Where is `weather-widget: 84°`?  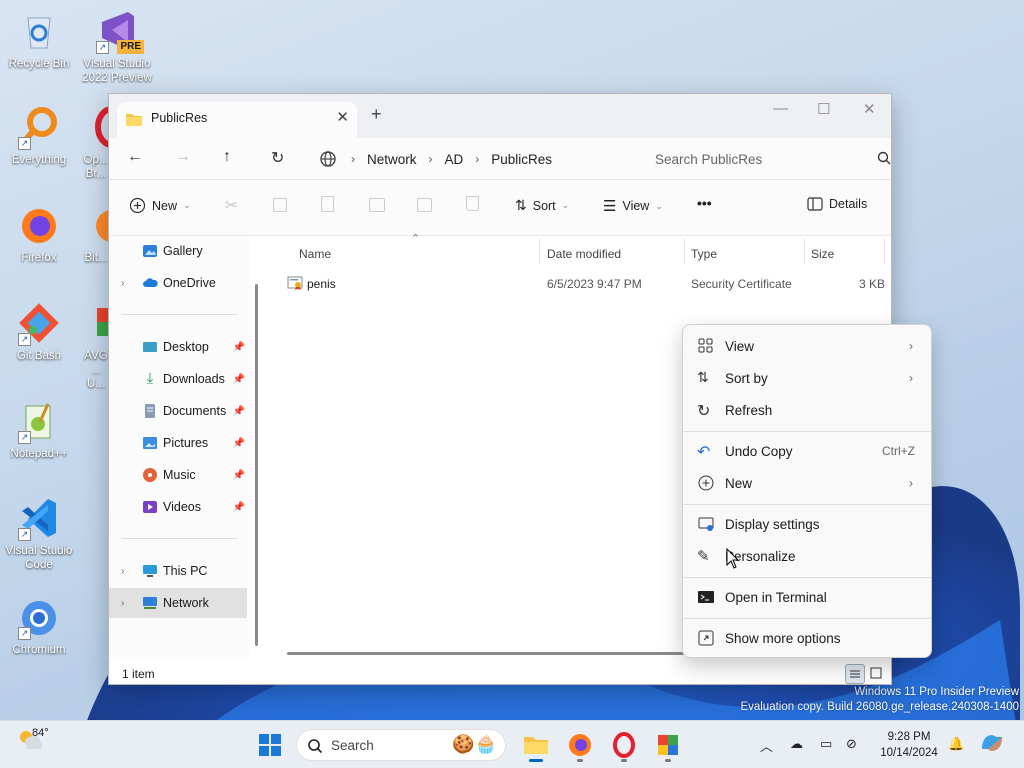 weather-widget: 84° is located at coordinates (32, 739).